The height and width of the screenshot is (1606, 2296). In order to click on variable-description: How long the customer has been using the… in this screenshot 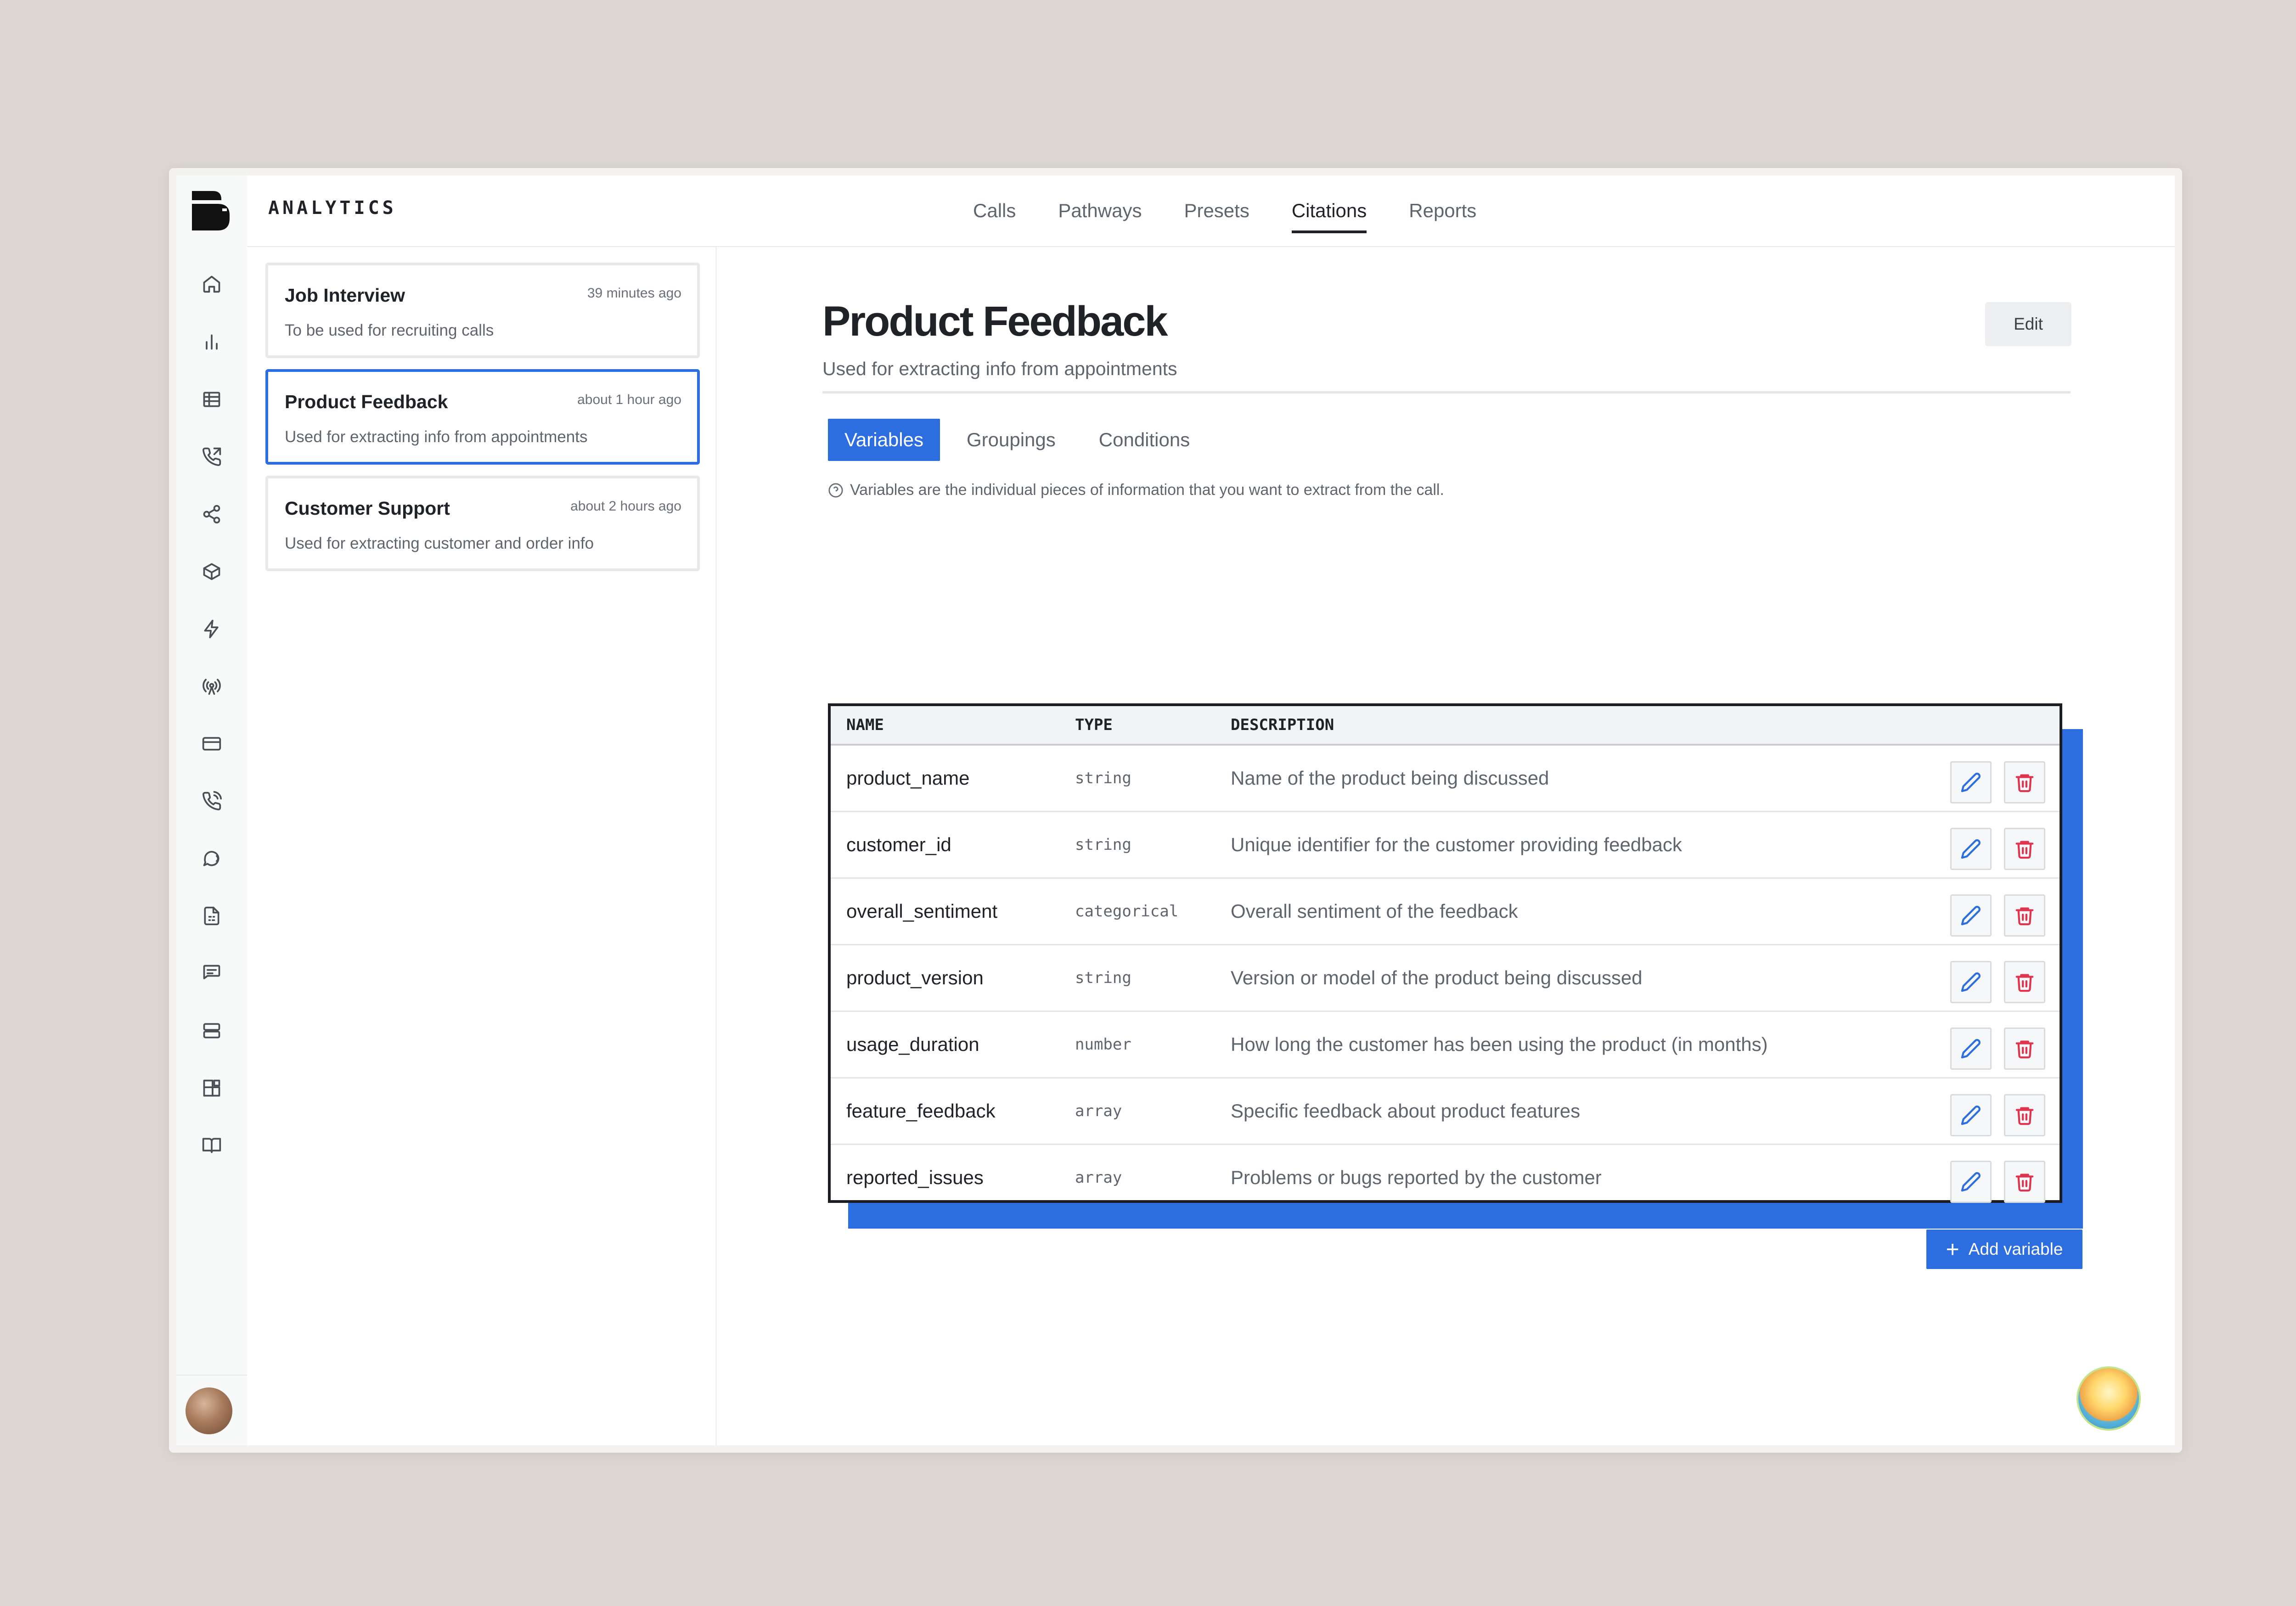, I will do `click(1499, 1044)`.